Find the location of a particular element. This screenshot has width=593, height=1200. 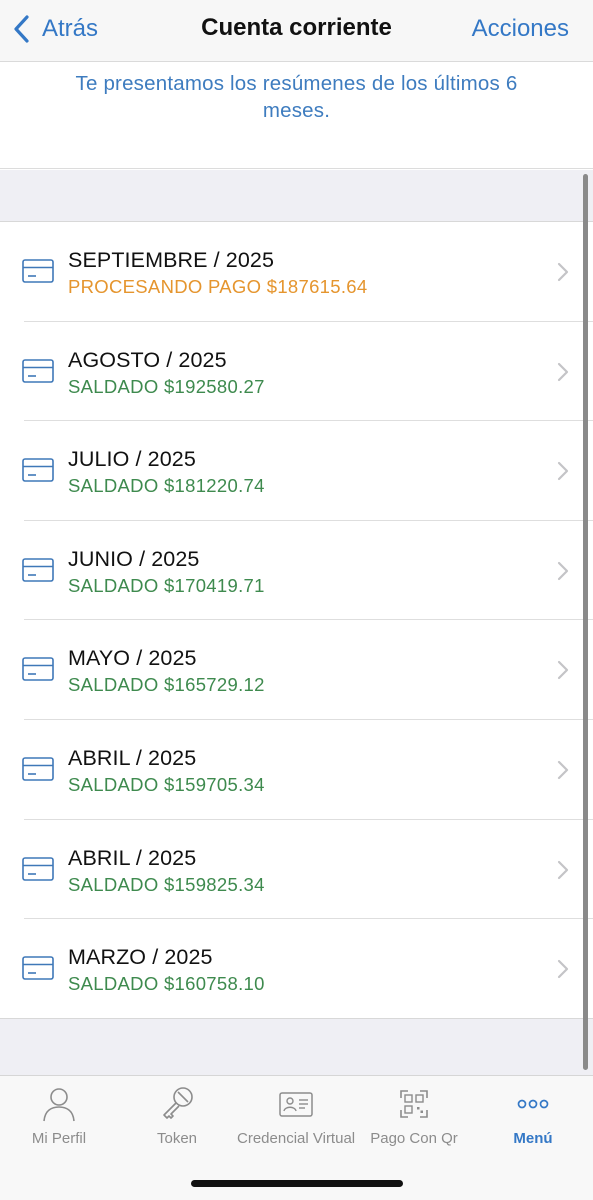

back-button: Atrás is located at coordinates (55, 29).